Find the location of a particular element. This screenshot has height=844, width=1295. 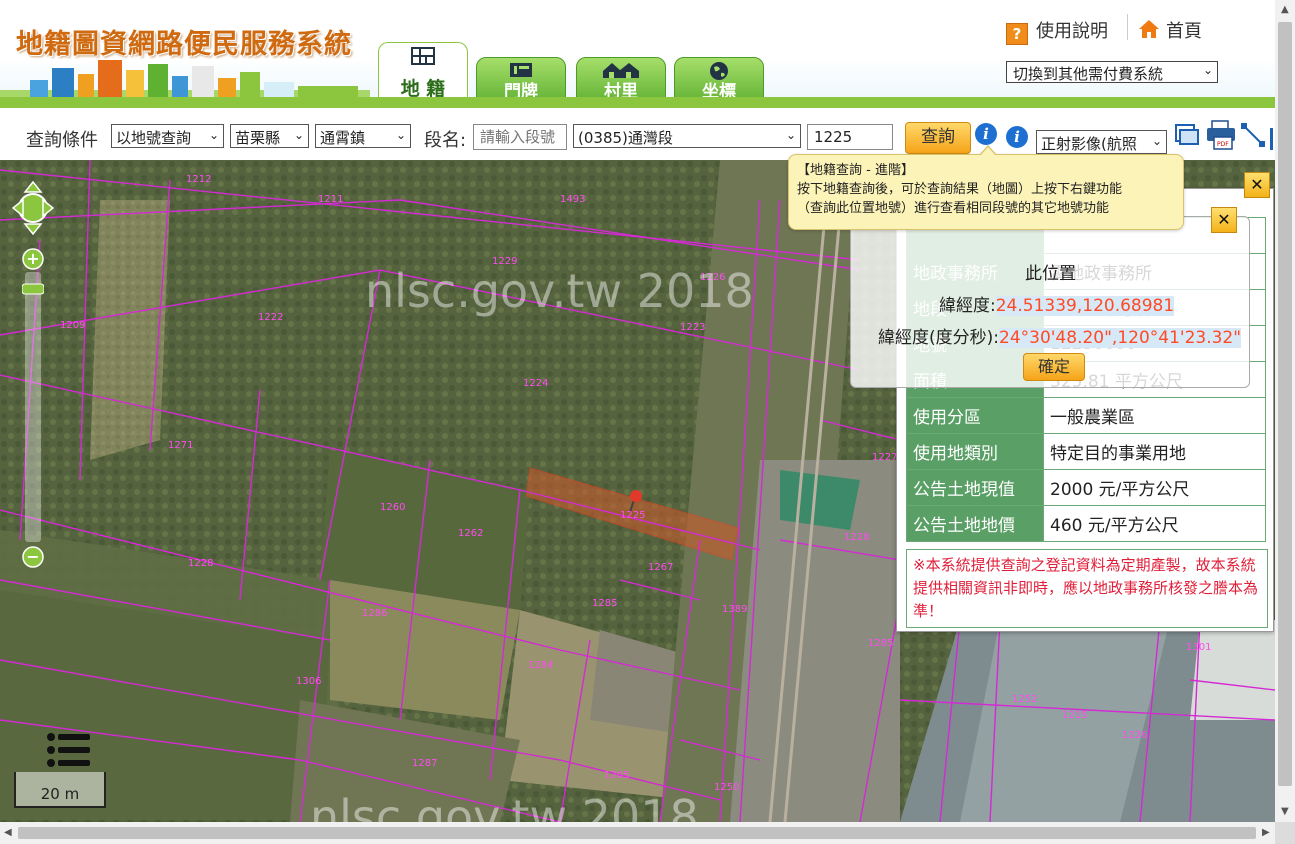

result-value: 特定目的事業用地 is located at coordinates (1154, 451).